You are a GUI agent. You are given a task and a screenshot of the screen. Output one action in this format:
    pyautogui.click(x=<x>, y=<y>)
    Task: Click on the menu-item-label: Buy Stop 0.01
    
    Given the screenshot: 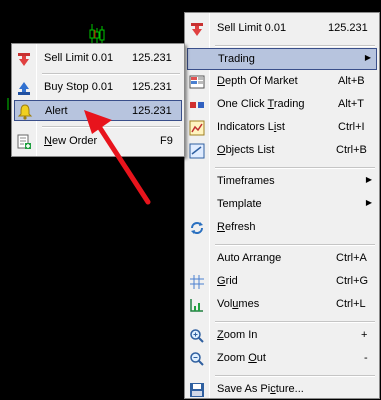 What is the action you would take?
    pyautogui.click(x=79, y=87)
    